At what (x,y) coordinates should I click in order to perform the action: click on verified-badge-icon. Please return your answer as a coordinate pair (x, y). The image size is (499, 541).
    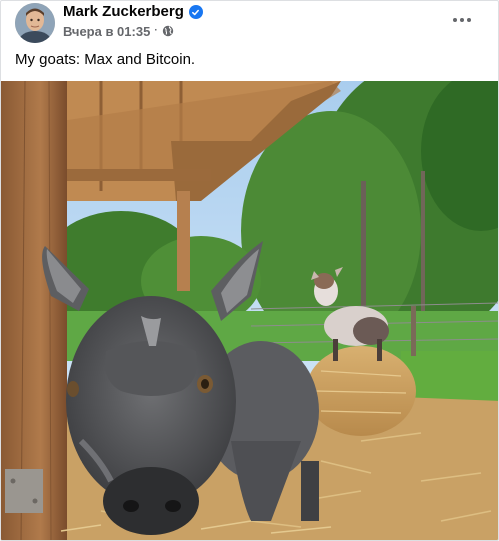
    Looking at the image, I should click on (195, 12).